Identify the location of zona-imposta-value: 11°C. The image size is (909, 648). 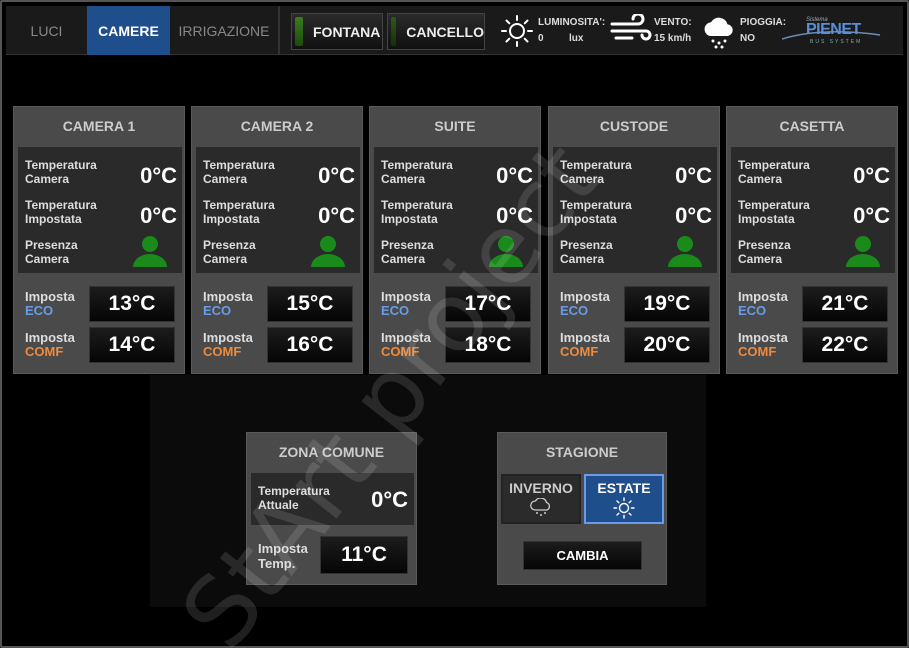
(364, 555).